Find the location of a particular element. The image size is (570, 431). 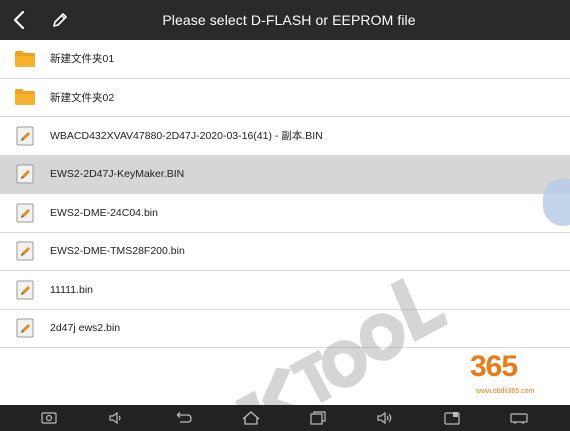

brand-url: www.obdii365.com is located at coordinates (505, 391).